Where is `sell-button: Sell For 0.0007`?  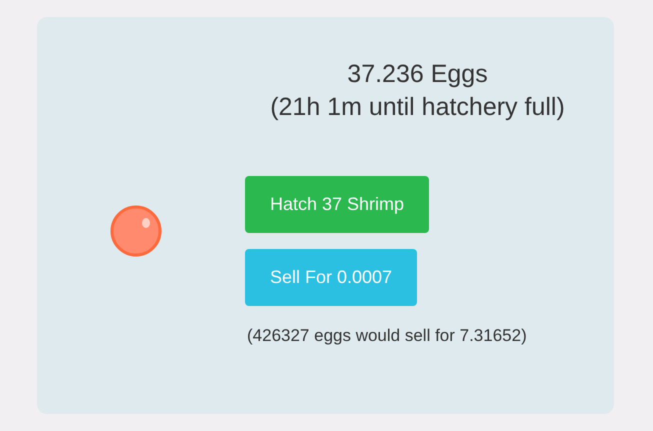
sell-button: Sell For 0.0007 is located at coordinates (331, 277).